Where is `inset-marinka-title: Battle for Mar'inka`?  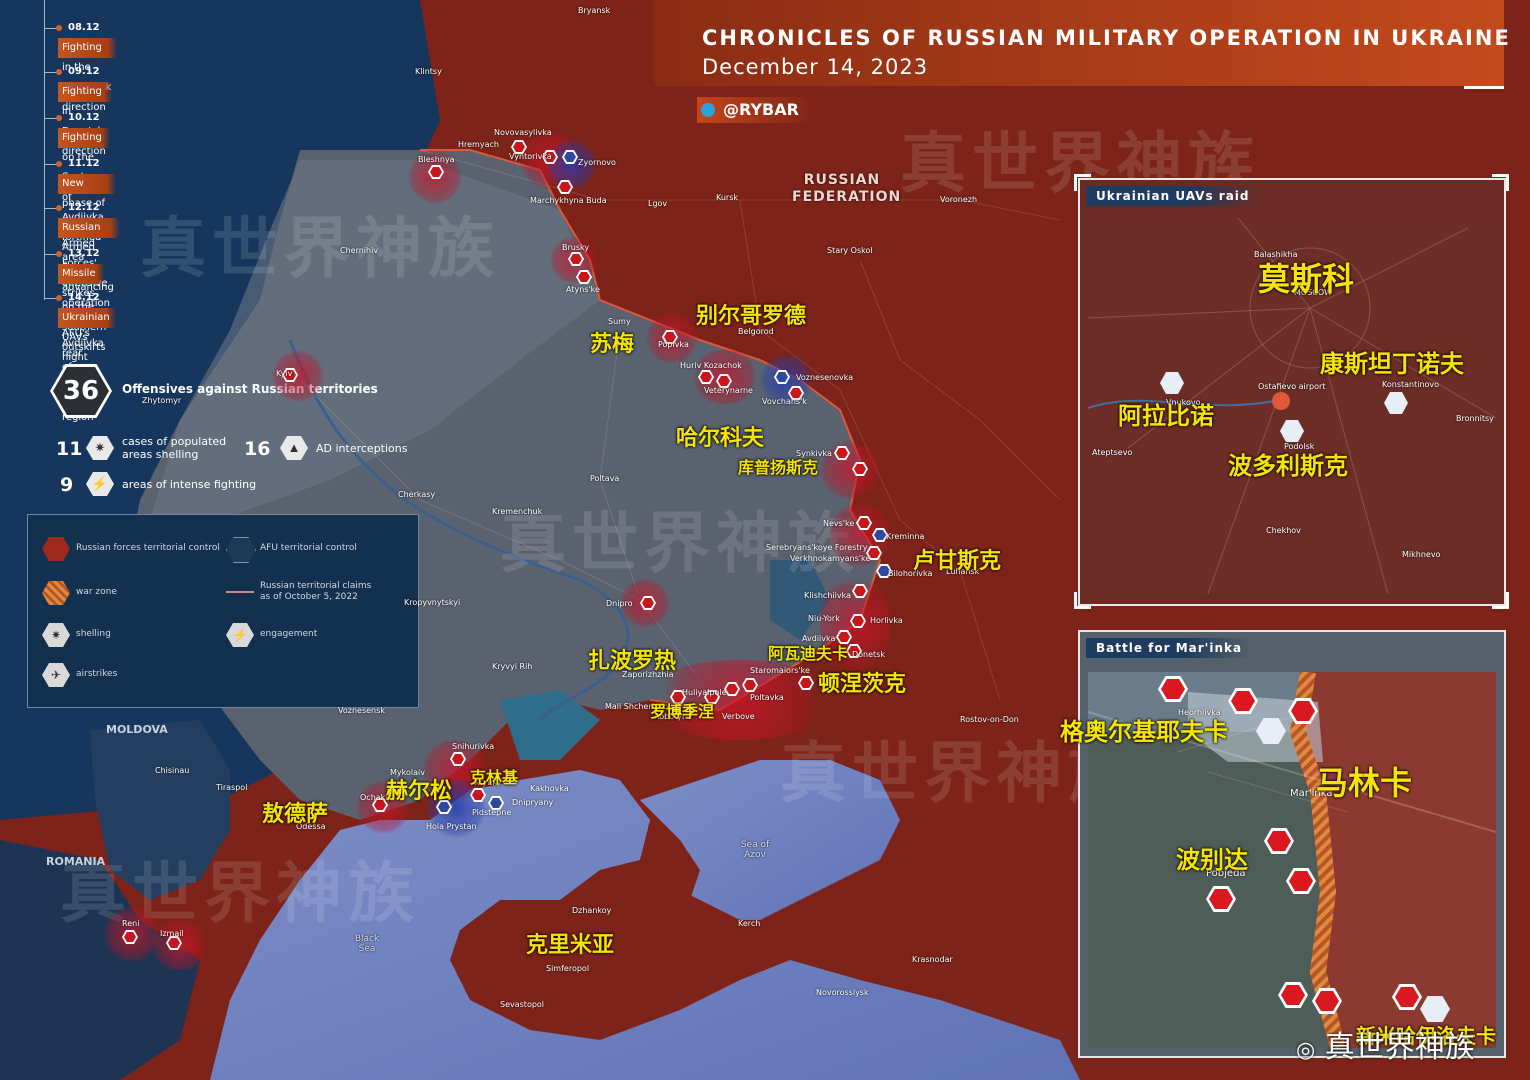
inset-marinka-title: Battle for Mar'inka is located at coordinates (1169, 648).